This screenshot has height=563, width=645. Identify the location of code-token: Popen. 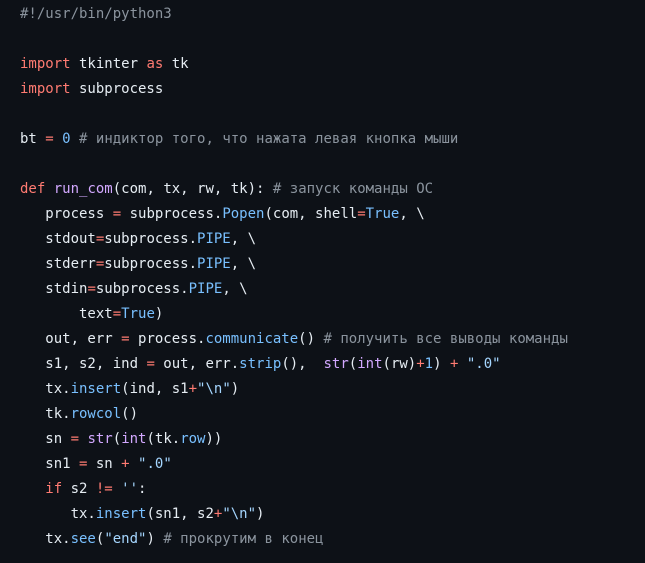
(243, 214).